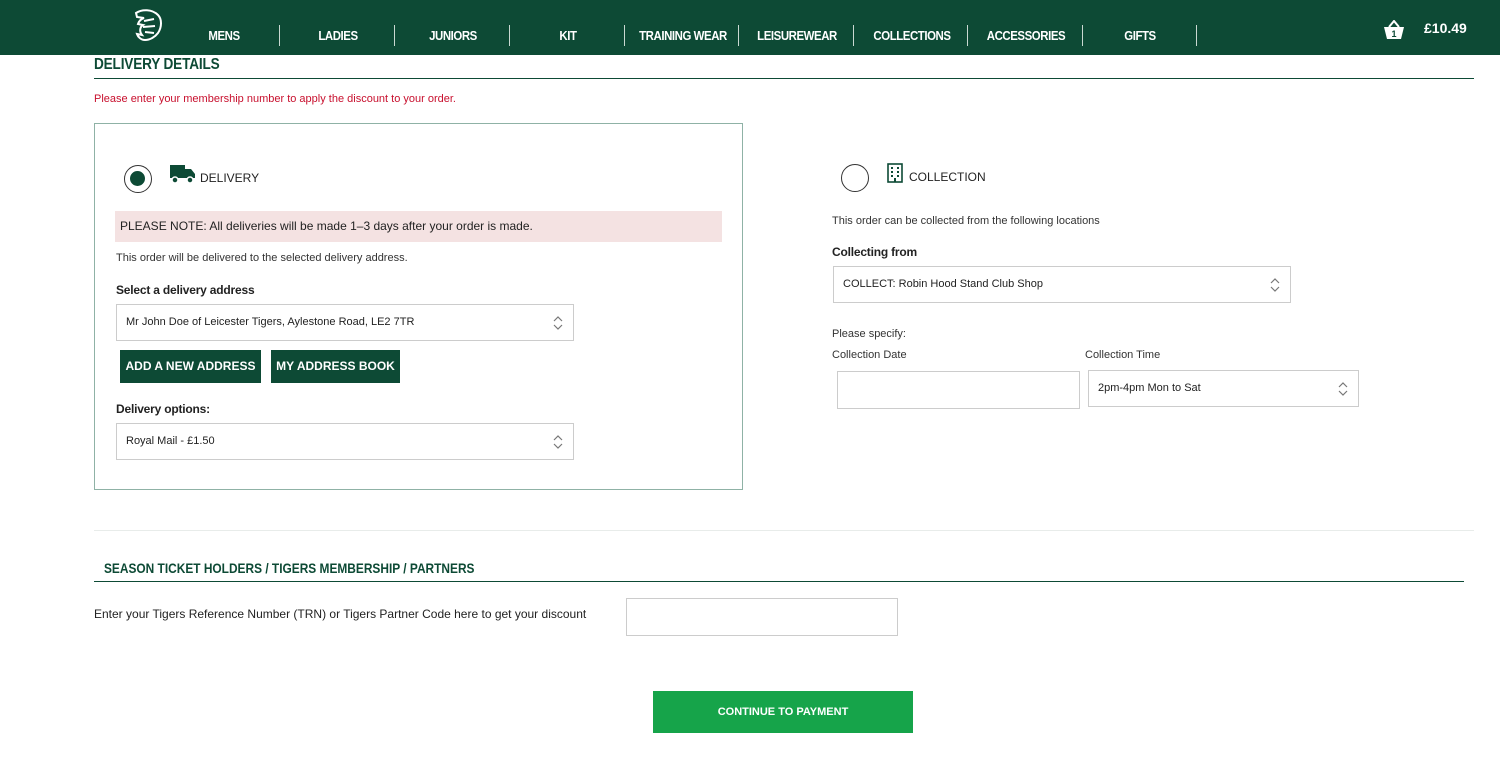 This screenshot has height=757, width=1500. I want to click on nav-accessories: ACCESSORIES, so click(1026, 27).